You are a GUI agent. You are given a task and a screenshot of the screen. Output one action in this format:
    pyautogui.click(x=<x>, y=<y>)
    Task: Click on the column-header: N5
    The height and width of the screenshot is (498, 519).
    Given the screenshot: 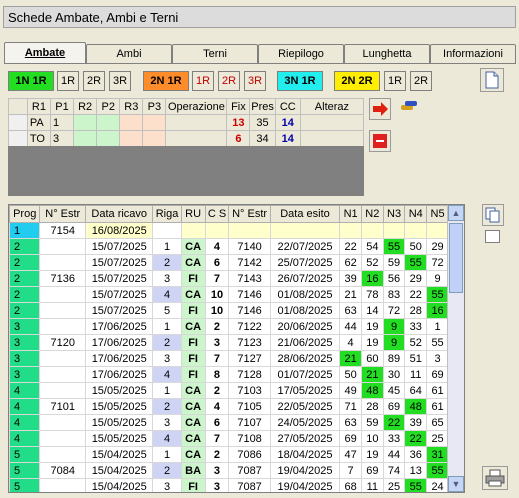 What is the action you would take?
    pyautogui.click(x=437, y=214)
    